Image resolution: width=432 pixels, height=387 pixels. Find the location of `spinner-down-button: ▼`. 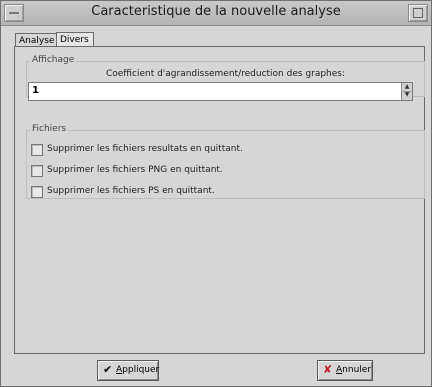

spinner-down-button: ▼ is located at coordinates (407, 95).